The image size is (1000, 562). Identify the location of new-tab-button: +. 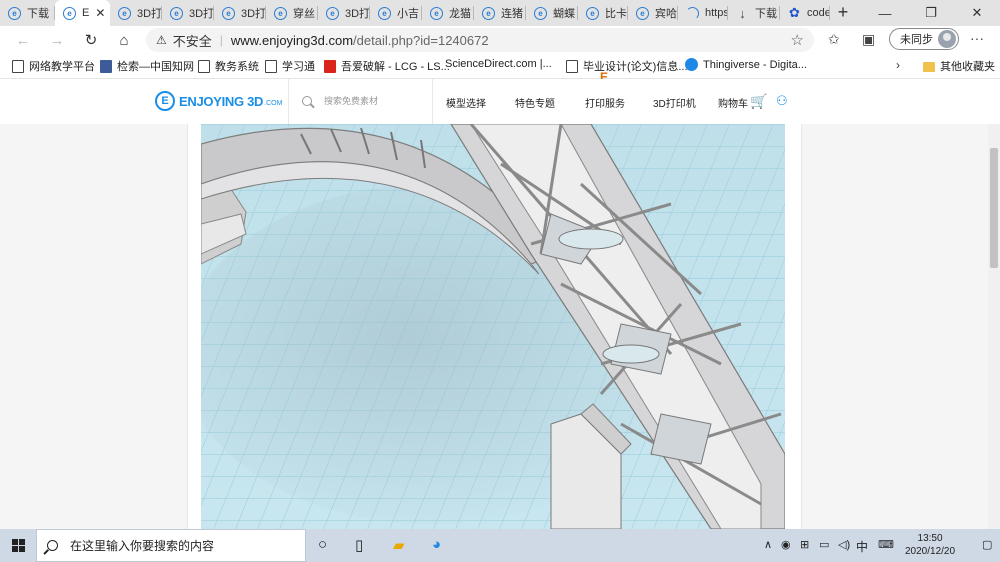
(843, 13).